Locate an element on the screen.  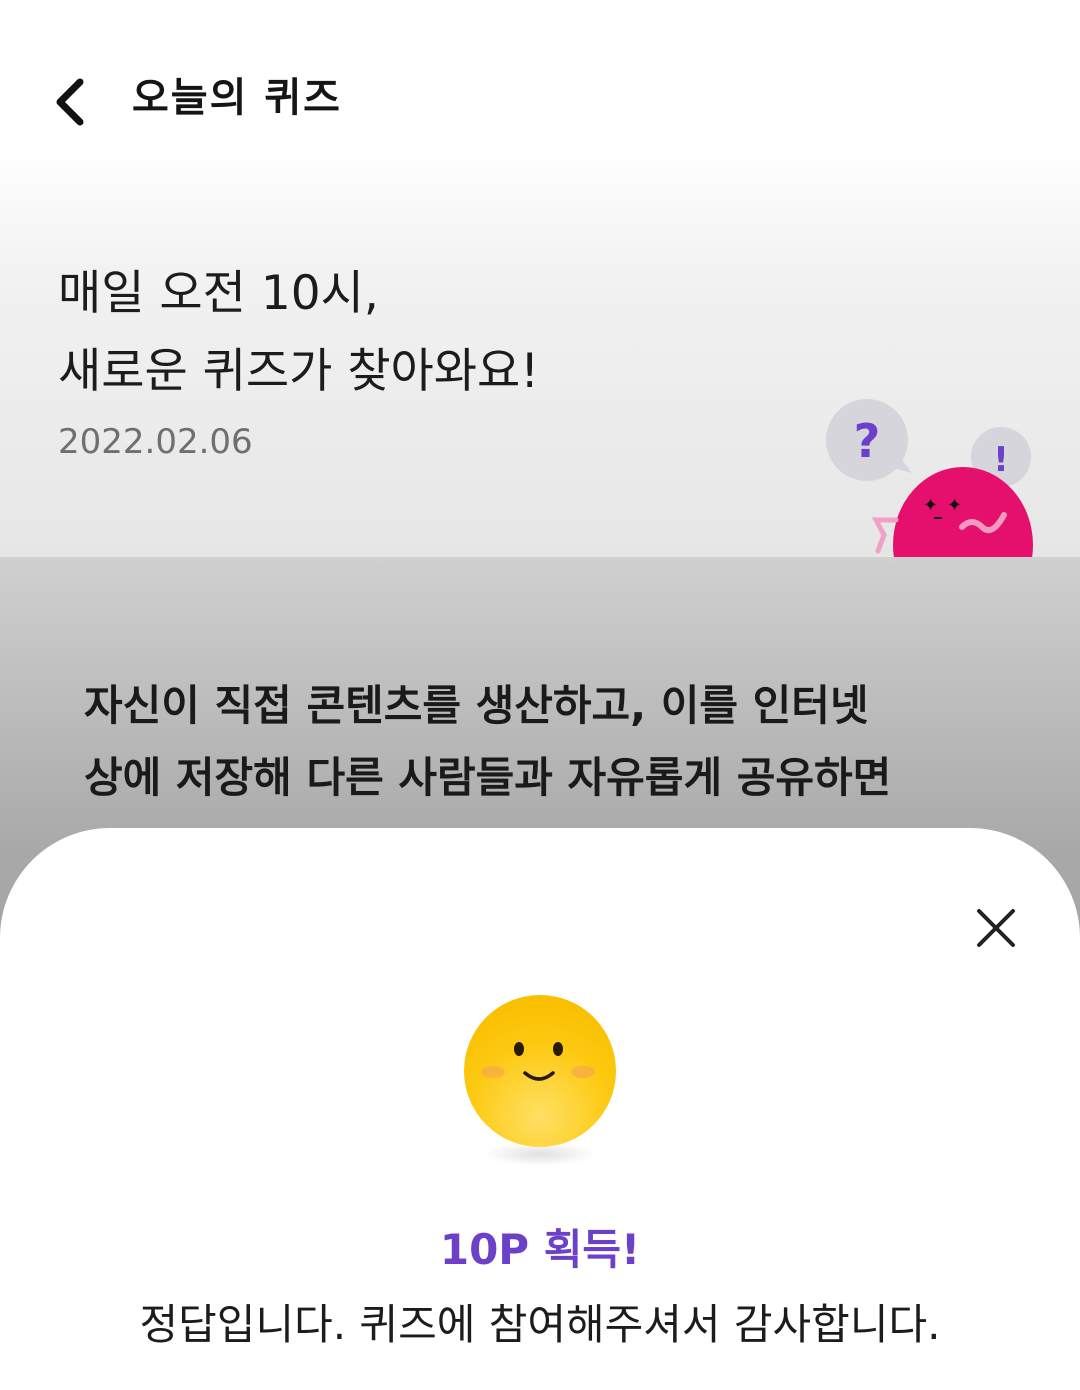
back-button is located at coordinates (70, 102).